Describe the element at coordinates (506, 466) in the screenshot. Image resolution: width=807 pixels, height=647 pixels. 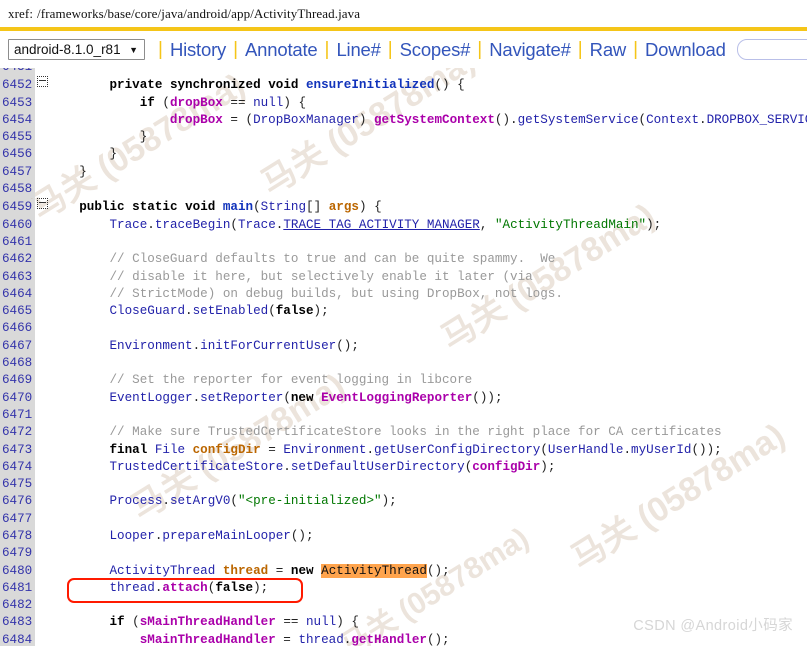
I see `code-token: configDir` at that location.